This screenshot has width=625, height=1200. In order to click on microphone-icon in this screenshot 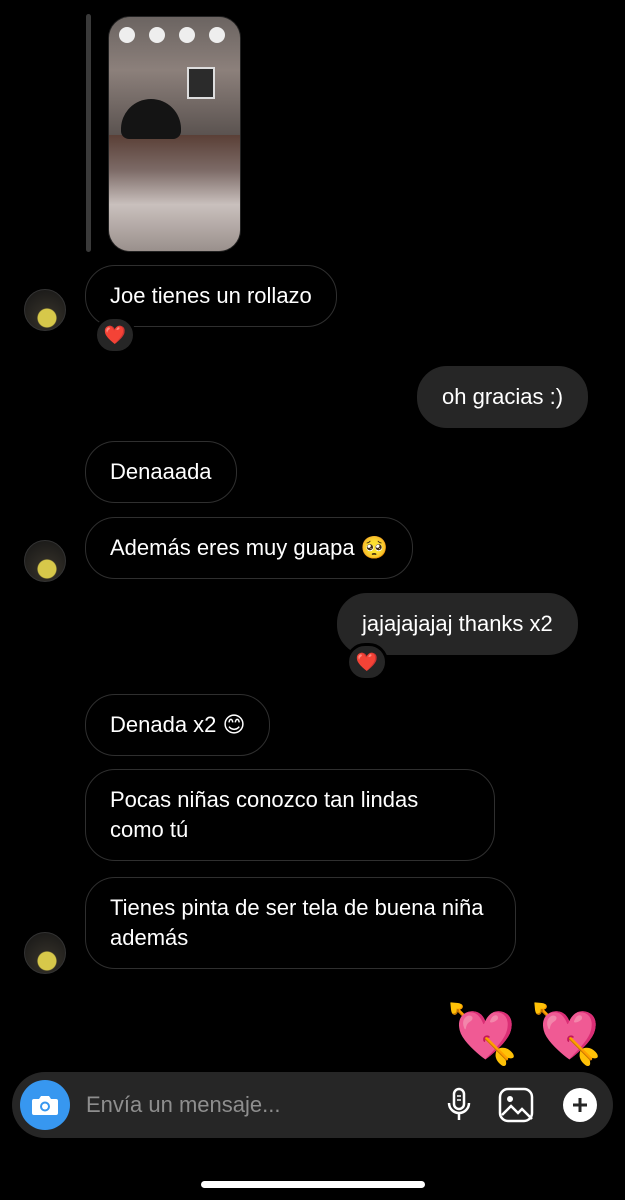, I will do `click(459, 1103)`.